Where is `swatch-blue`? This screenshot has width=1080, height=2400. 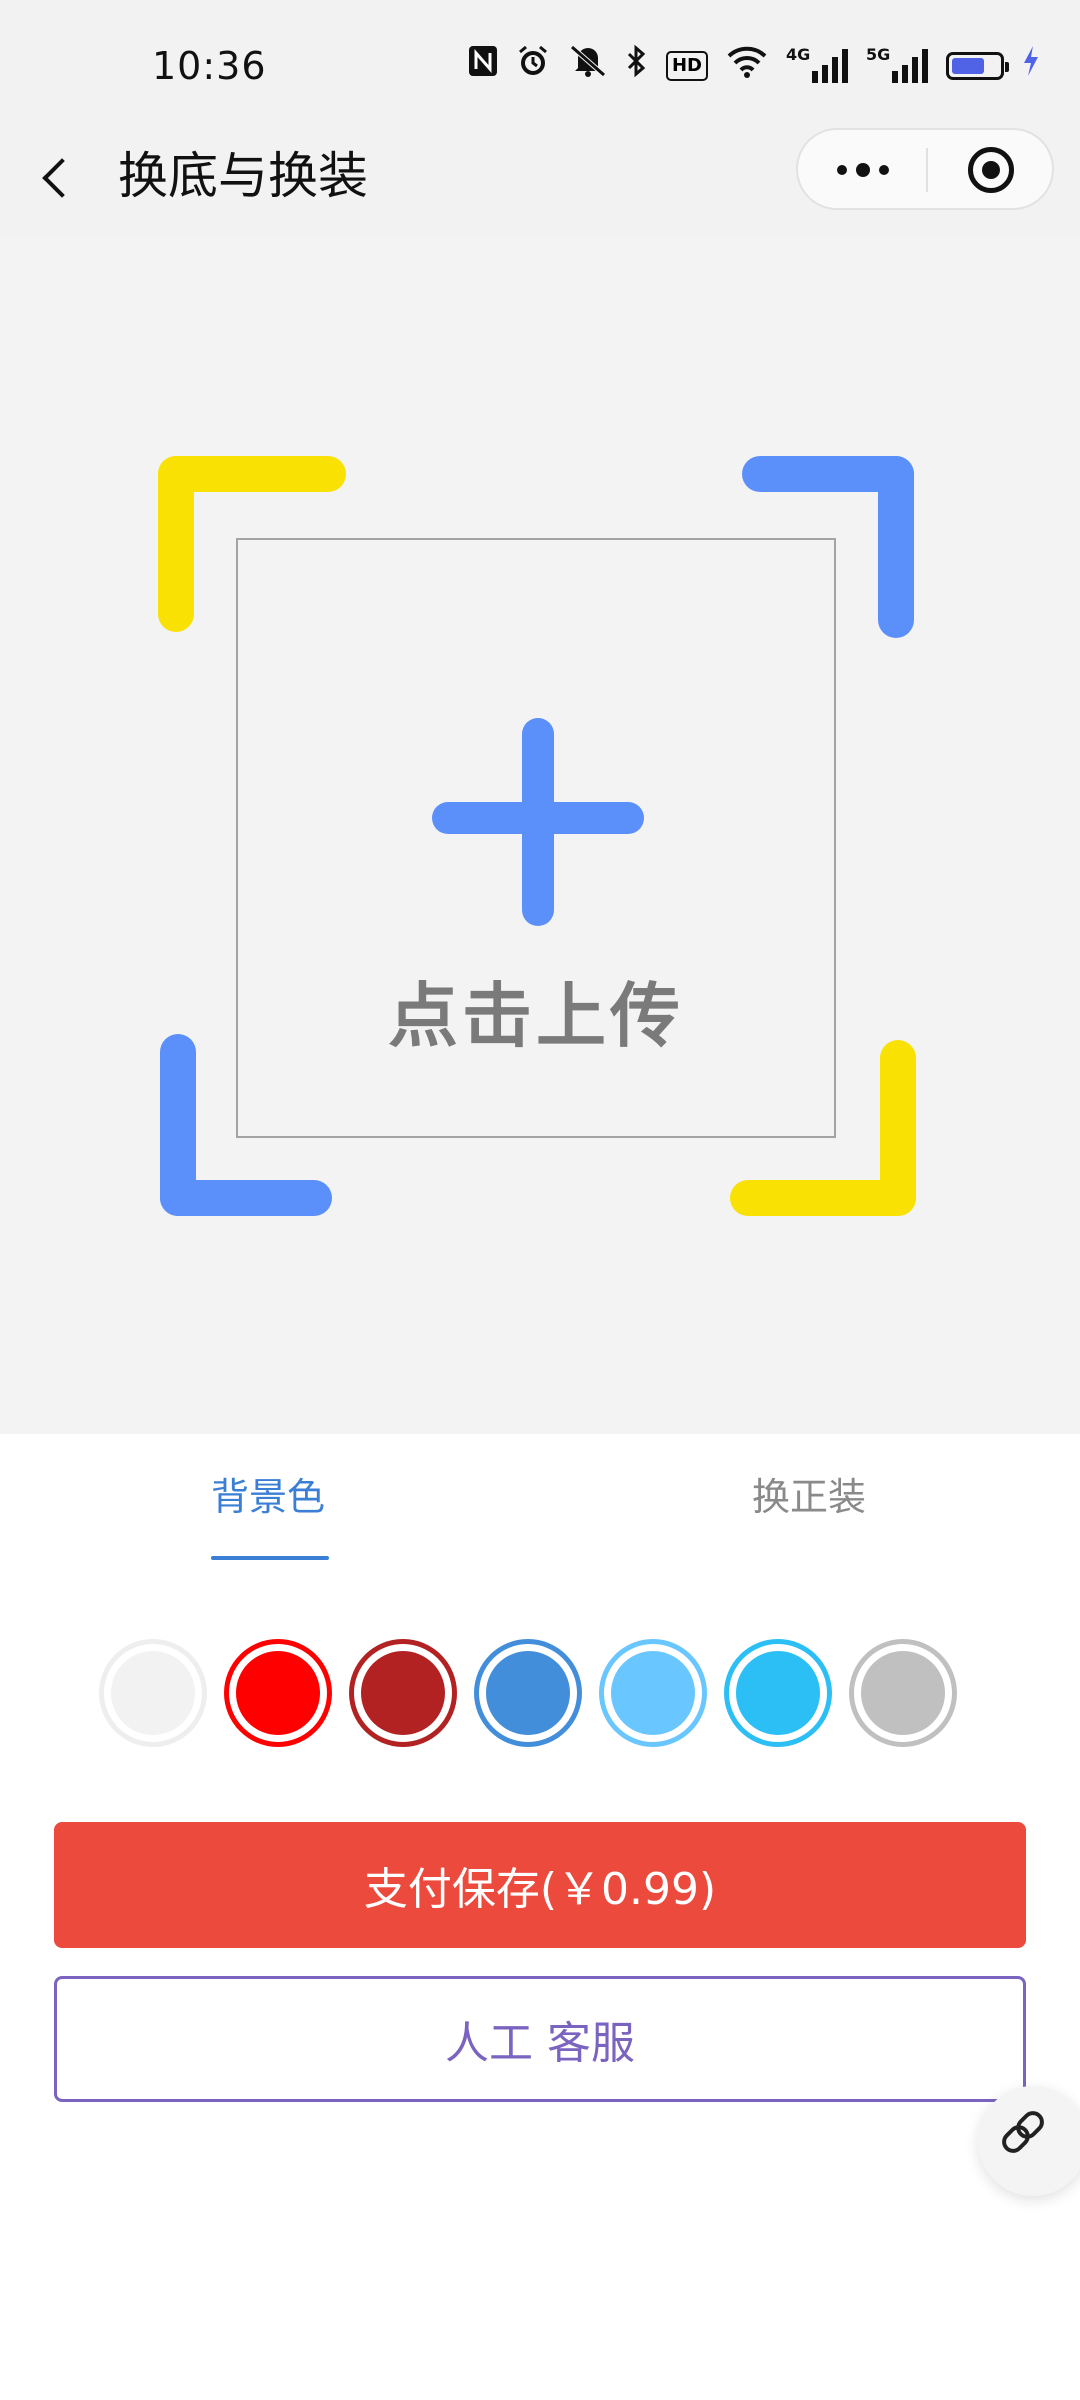 swatch-blue is located at coordinates (528, 1693).